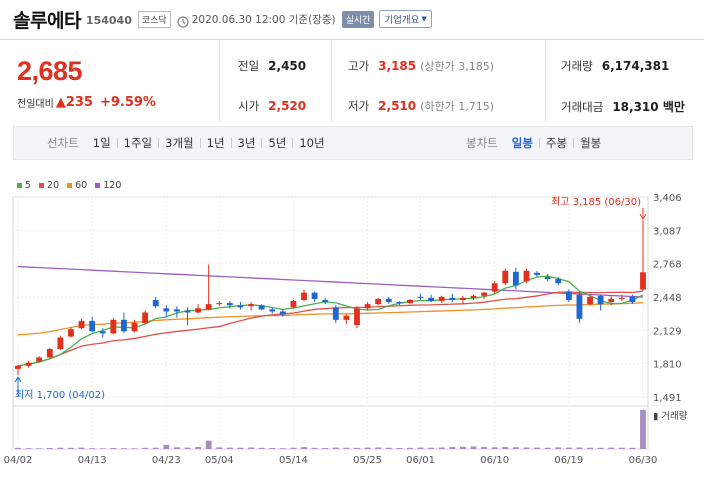  Describe the element at coordinates (277, 143) in the screenshot. I see `period-5y: 5년` at that location.